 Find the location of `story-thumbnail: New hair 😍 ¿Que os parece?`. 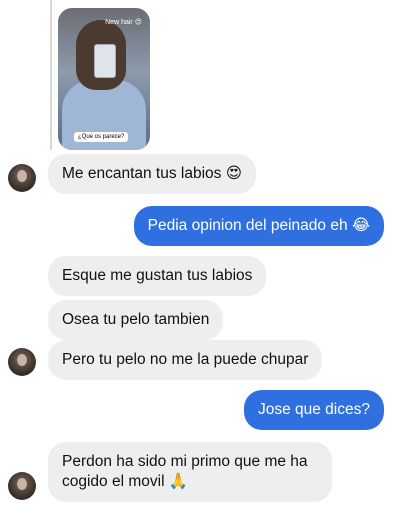

story-thumbnail: New hair 😍 ¿Que os parece? is located at coordinates (104, 79).